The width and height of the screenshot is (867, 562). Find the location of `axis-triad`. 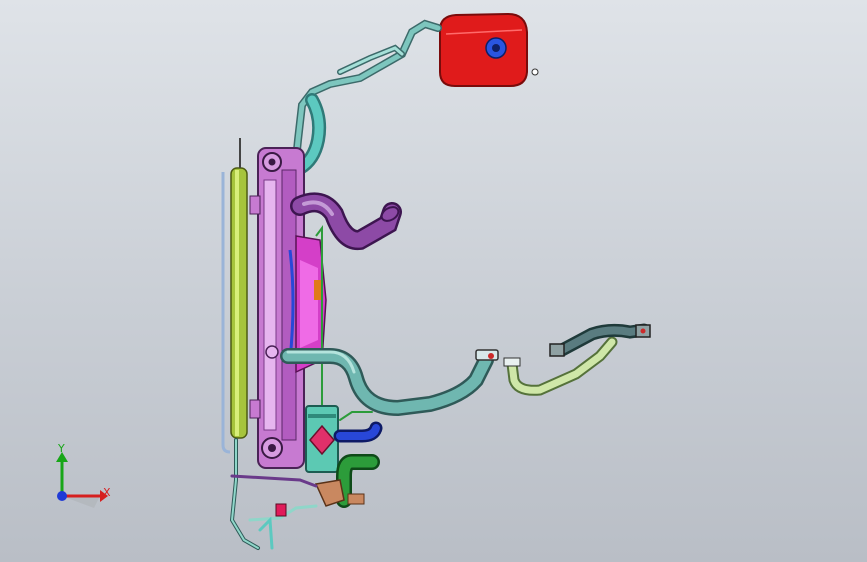

axis-triad is located at coordinates (82, 480).